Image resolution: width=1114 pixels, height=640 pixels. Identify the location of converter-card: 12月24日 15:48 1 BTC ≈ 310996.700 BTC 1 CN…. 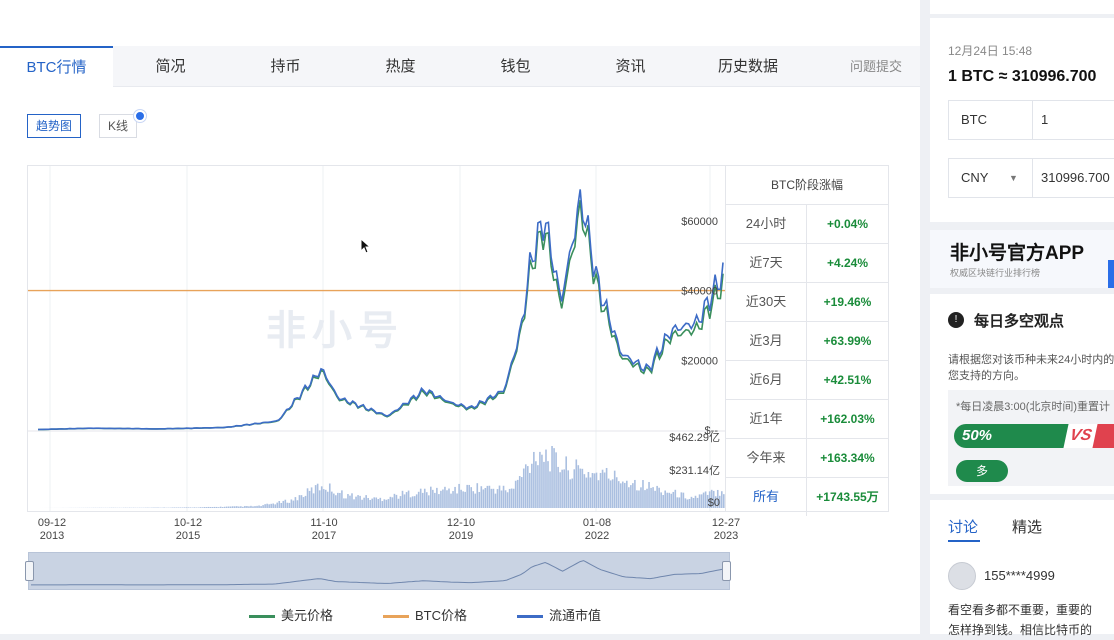
(1022, 120).